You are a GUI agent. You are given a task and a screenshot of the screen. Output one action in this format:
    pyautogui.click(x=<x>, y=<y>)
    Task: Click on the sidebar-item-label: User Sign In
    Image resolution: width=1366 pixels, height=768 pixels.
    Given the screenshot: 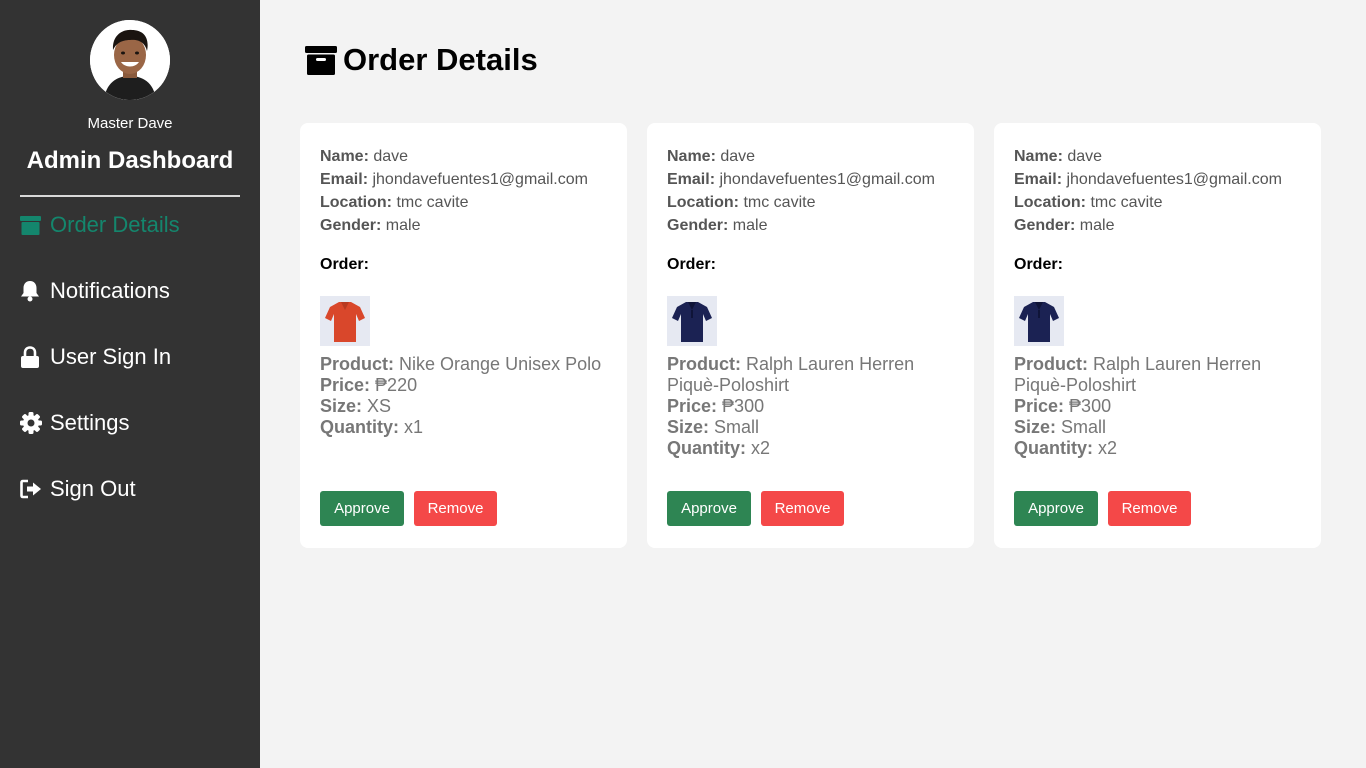 What is the action you would take?
    pyautogui.click(x=111, y=356)
    